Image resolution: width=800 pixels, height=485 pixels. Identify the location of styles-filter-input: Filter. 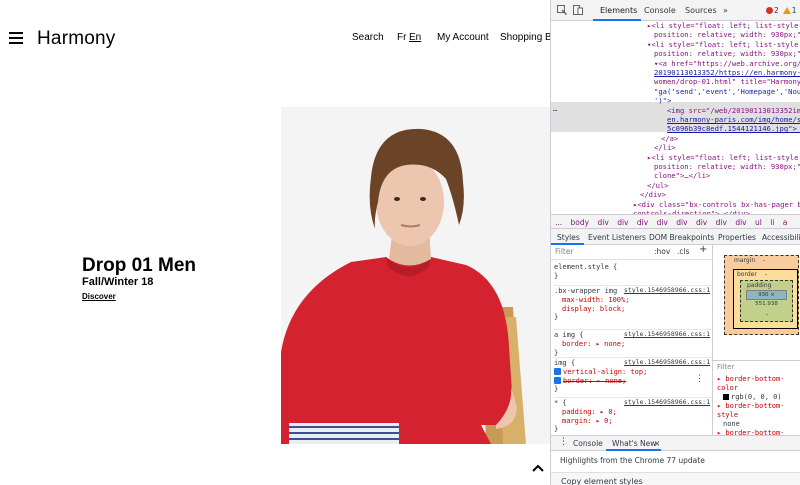
(564, 252).